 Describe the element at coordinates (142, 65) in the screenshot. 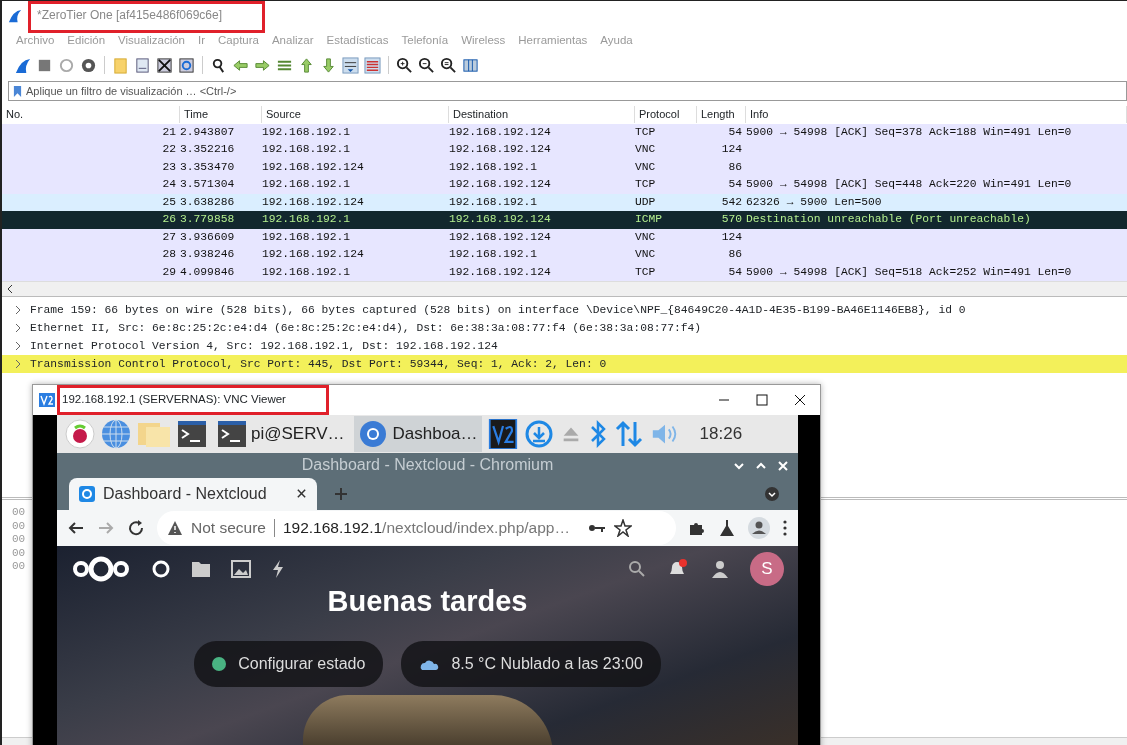

I see `file-icon` at that location.